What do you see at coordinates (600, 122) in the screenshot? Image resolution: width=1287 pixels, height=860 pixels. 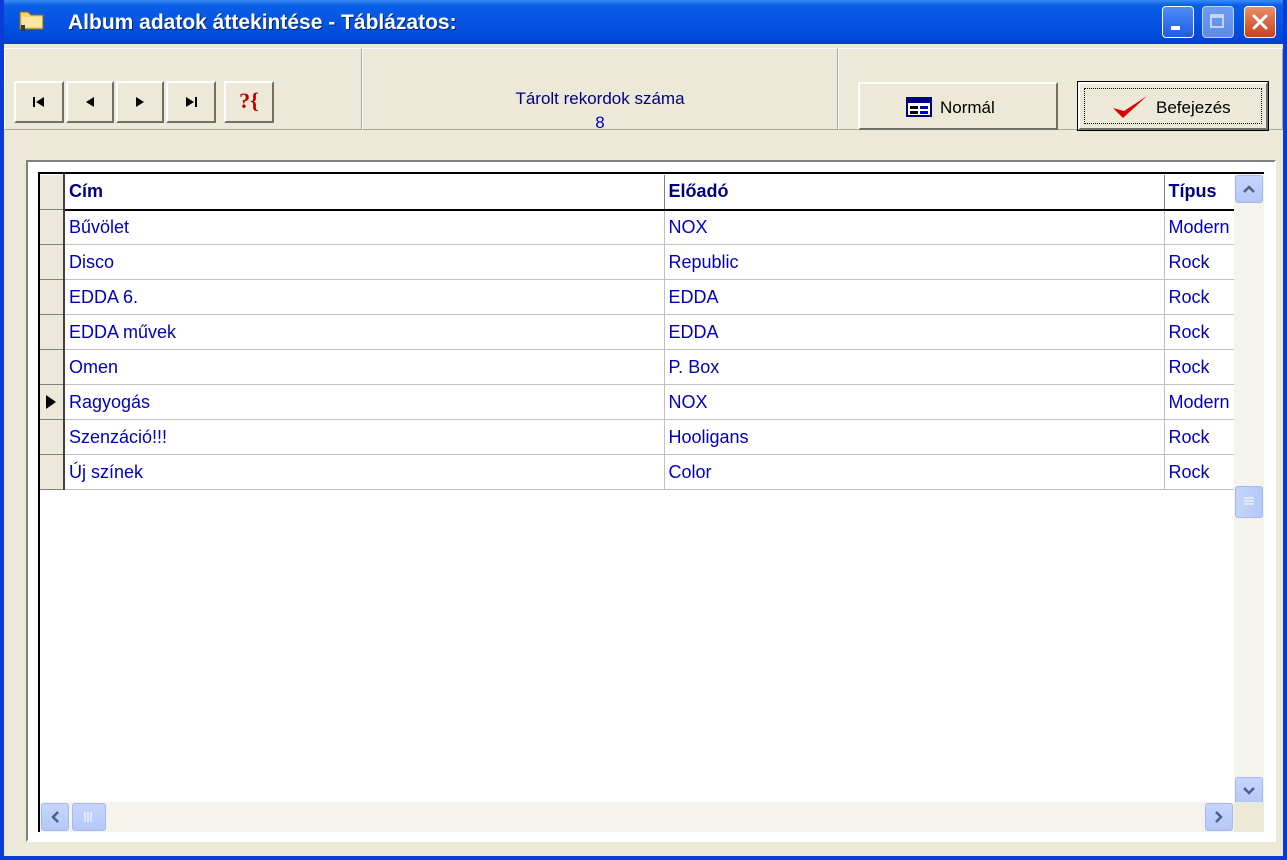 I see `record-count-value: 8` at bounding box center [600, 122].